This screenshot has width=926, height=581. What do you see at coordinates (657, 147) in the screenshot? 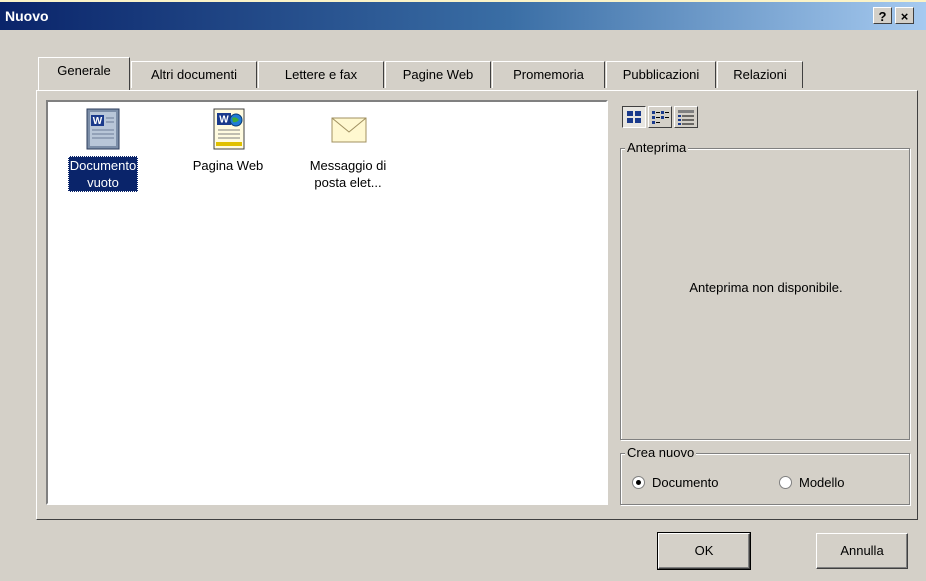
I see `preview-group-title: Anteprima` at bounding box center [657, 147].